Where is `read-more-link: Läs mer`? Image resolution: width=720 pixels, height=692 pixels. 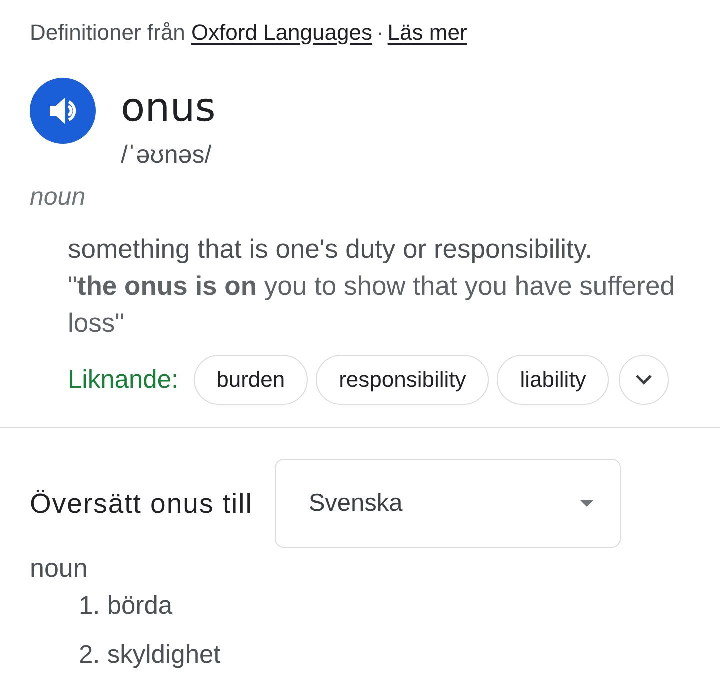
read-more-link: Läs mer is located at coordinates (428, 32).